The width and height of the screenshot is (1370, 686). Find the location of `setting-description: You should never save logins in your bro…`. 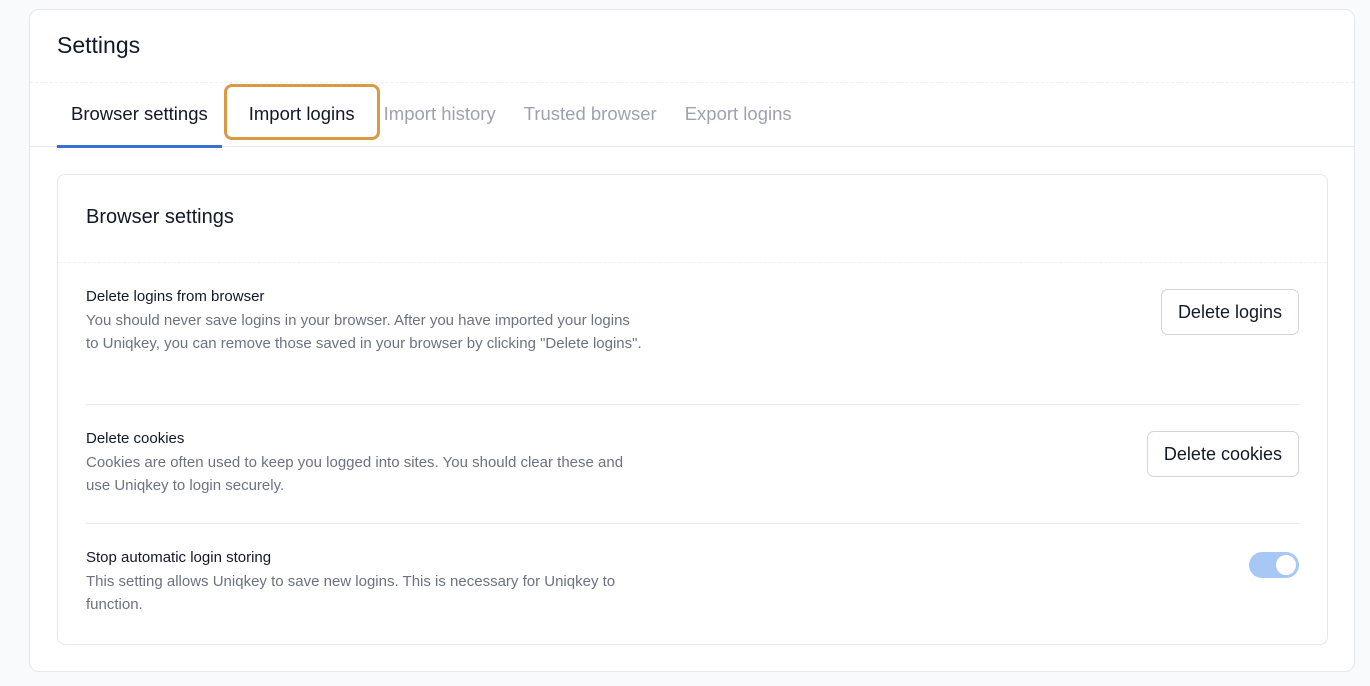

setting-description: You should never save logins in your bro… is located at coordinates (364, 332).